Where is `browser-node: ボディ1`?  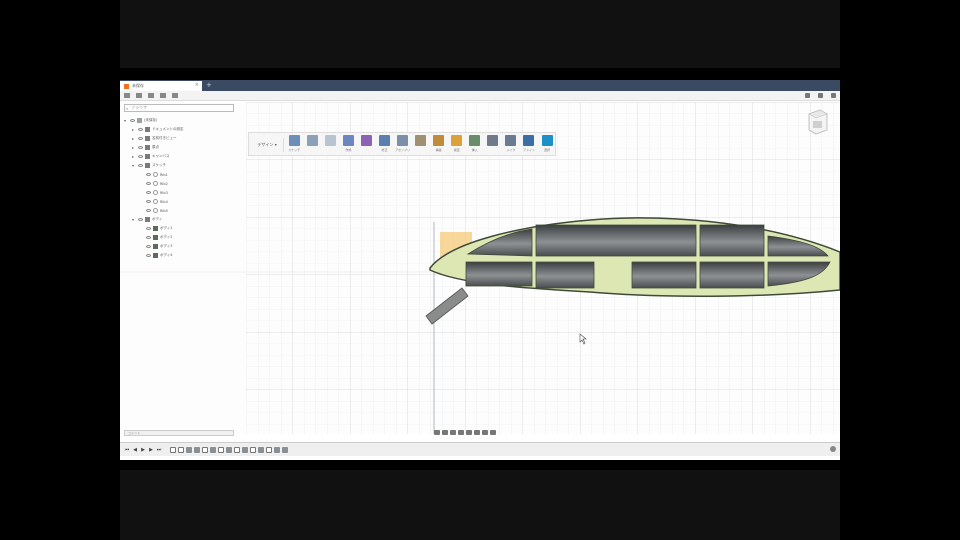 browser-node: ボディ1 is located at coordinates (184, 228).